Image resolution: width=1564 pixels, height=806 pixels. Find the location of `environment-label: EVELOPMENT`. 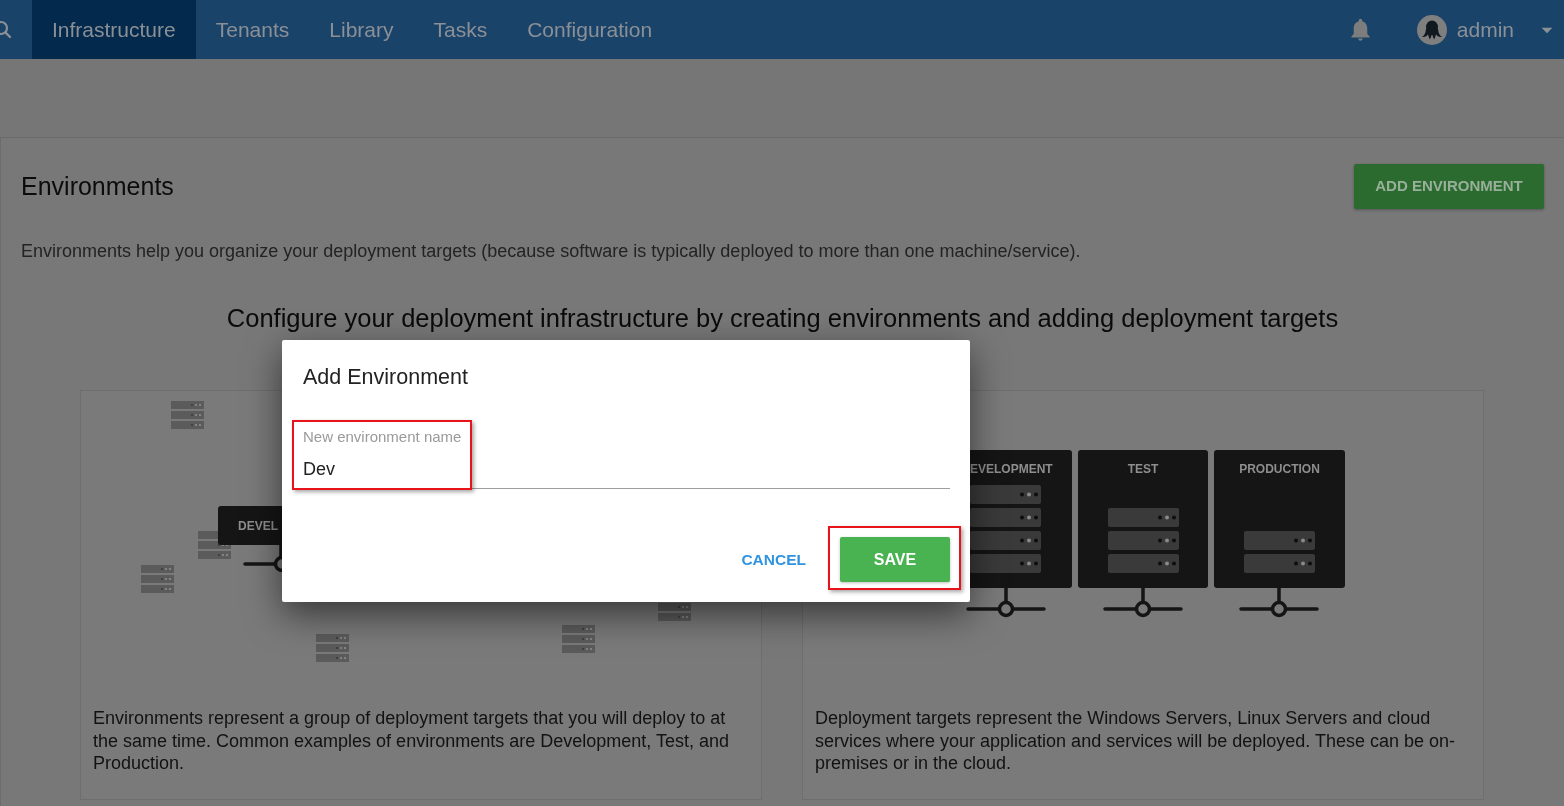

environment-label: EVELOPMENT is located at coordinates (1011, 469).